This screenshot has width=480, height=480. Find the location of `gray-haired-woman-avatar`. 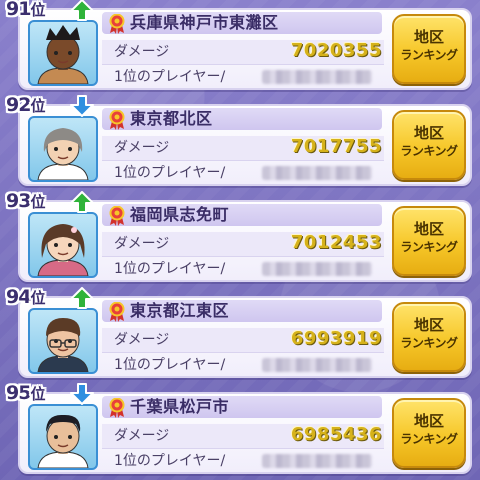

gray-haired-woman-avatar is located at coordinates (63, 149).